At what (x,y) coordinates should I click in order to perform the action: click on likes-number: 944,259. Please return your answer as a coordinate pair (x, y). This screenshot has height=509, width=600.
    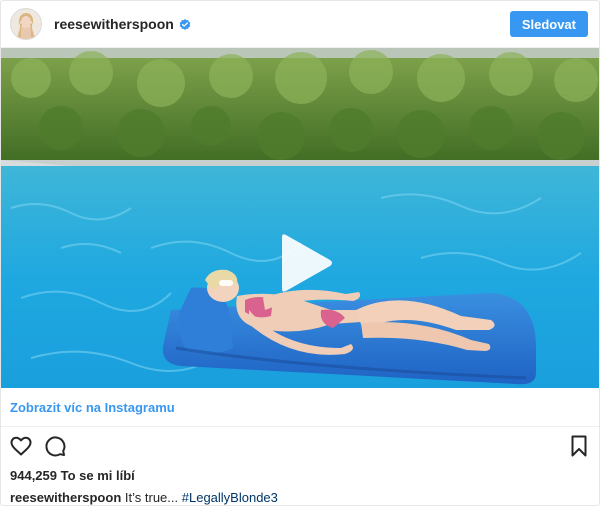
    Looking at the image, I should click on (33, 475).